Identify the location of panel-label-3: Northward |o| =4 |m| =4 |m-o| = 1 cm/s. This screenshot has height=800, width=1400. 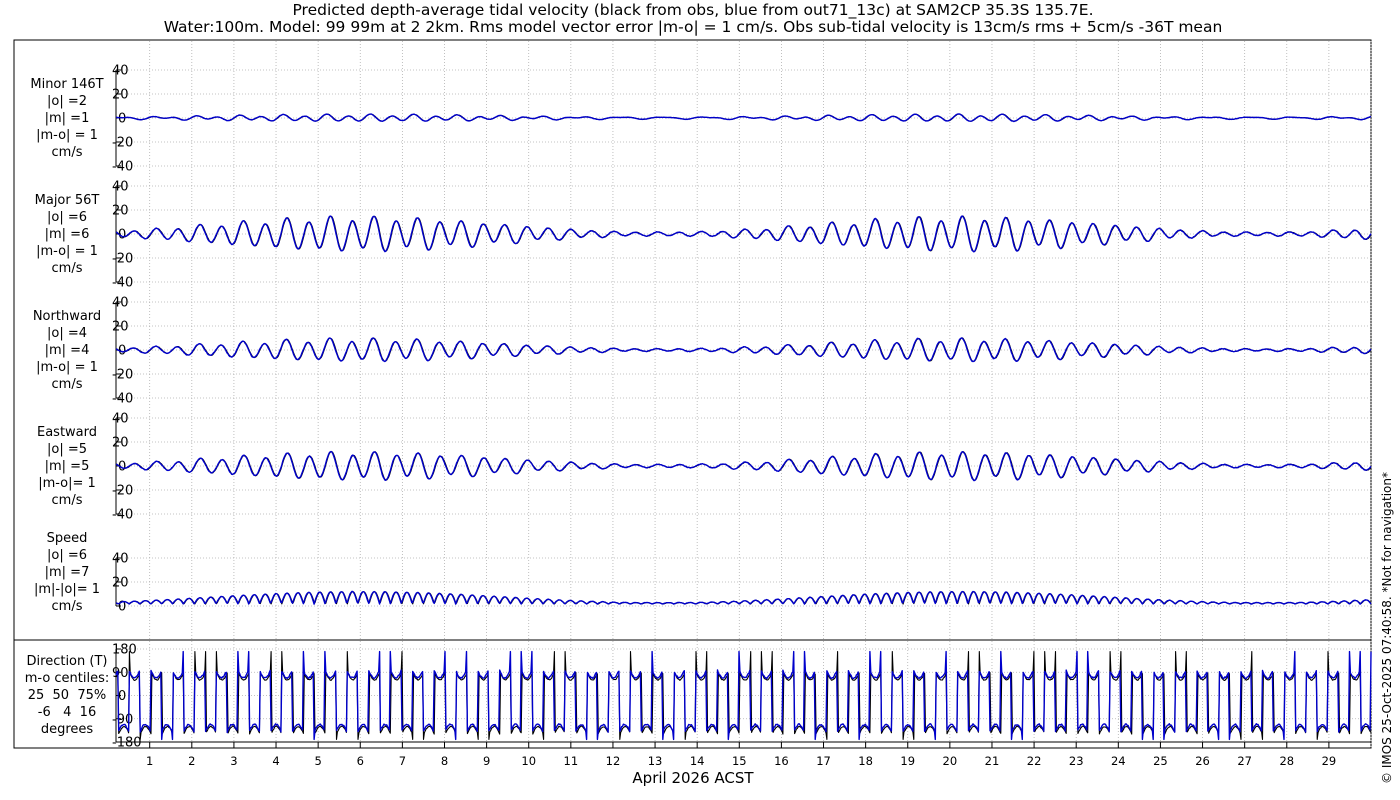
(67, 350).